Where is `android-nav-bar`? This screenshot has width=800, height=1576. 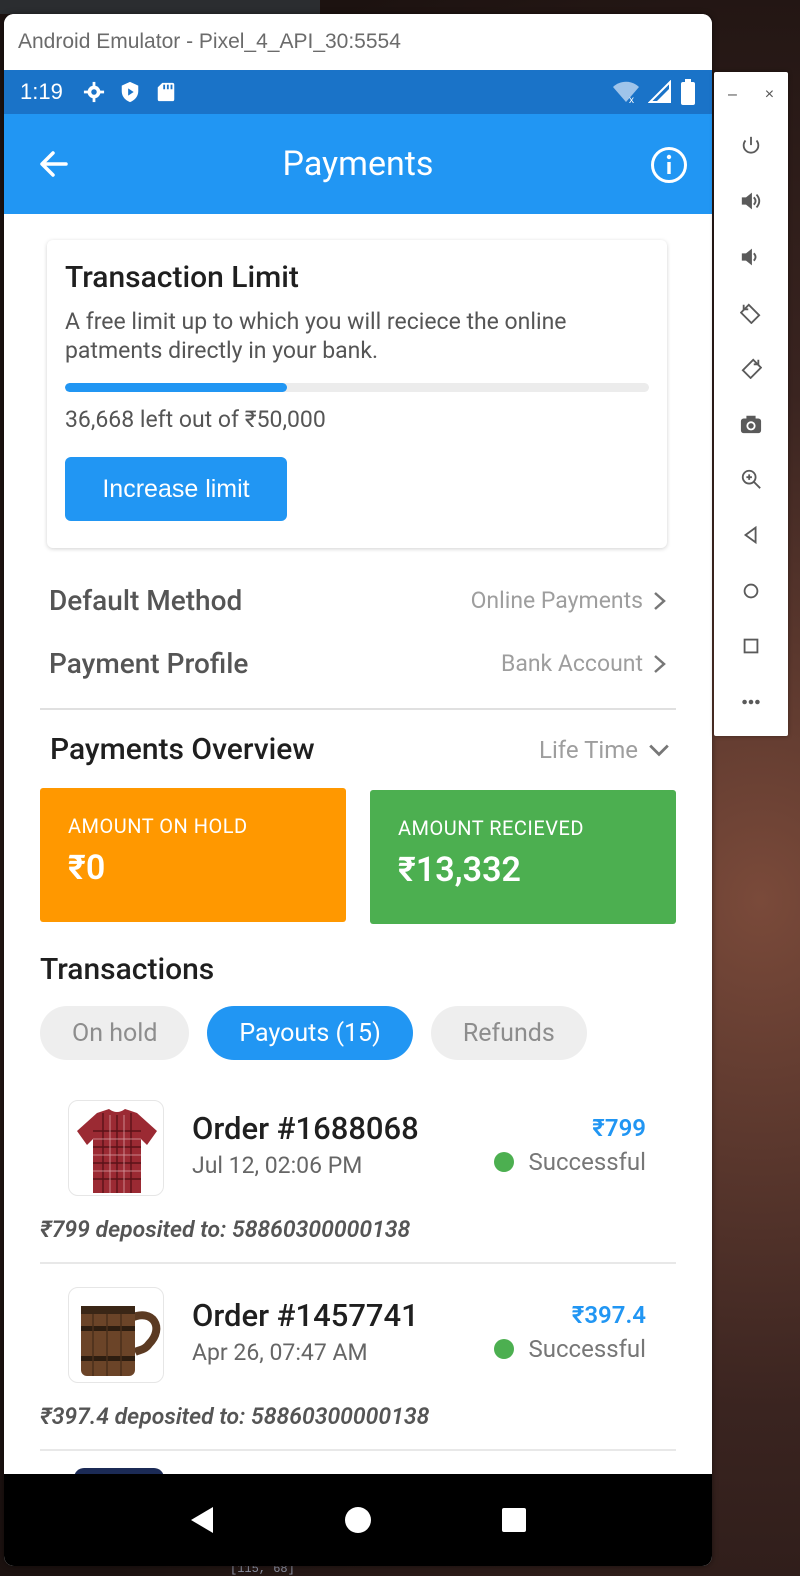
android-nav-bar is located at coordinates (358, 1520).